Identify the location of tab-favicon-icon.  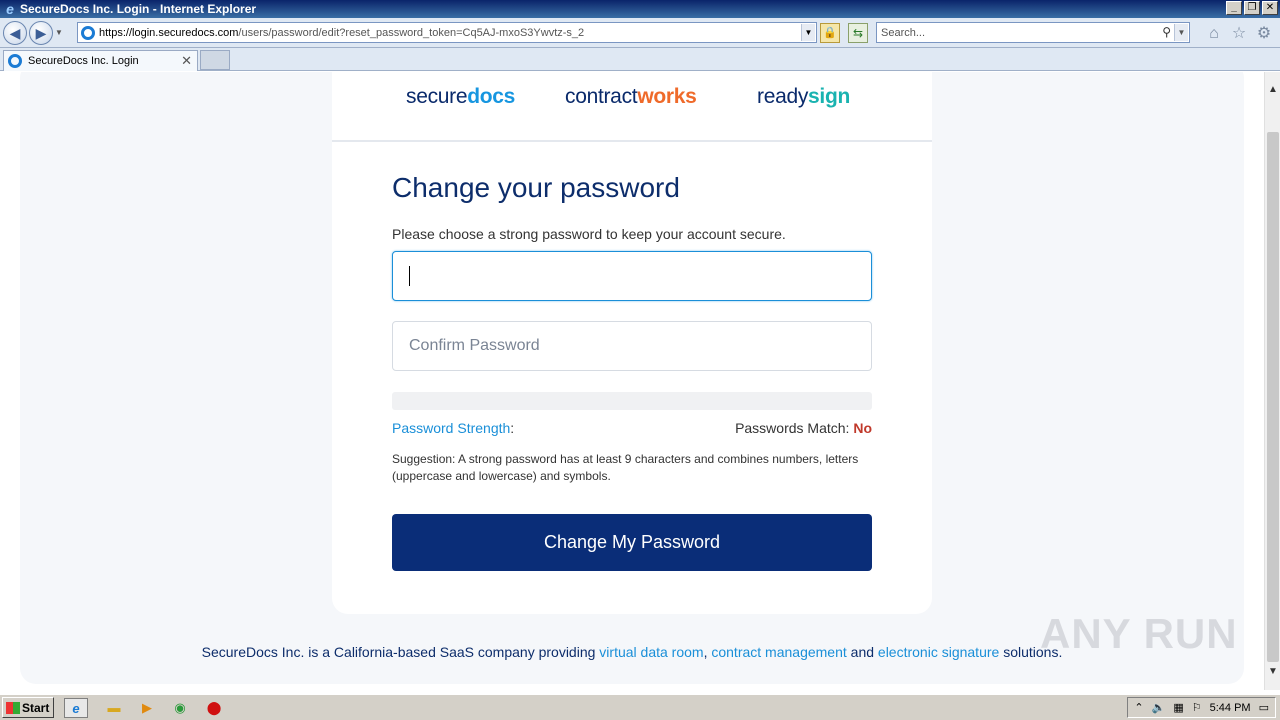
(15, 61).